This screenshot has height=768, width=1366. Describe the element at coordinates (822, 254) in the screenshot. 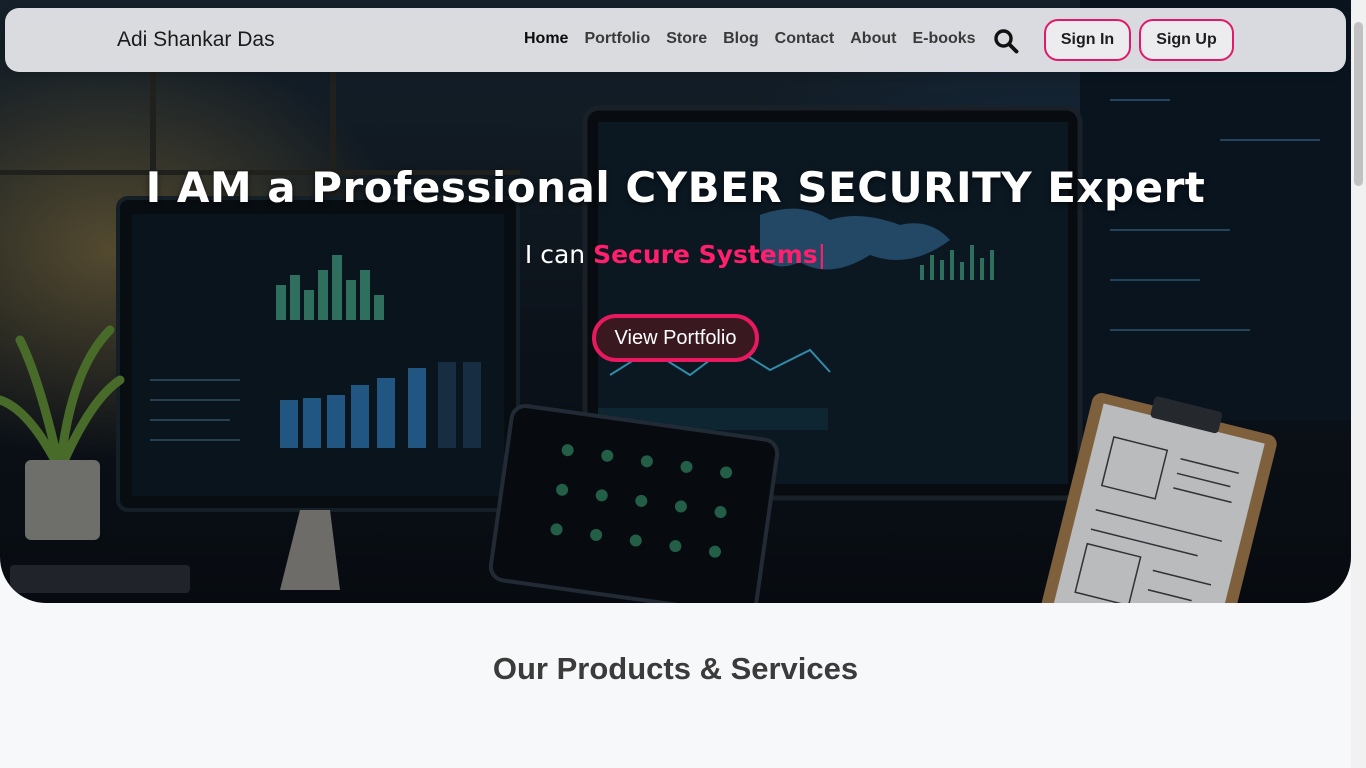

I see `typing-caret: |` at that location.